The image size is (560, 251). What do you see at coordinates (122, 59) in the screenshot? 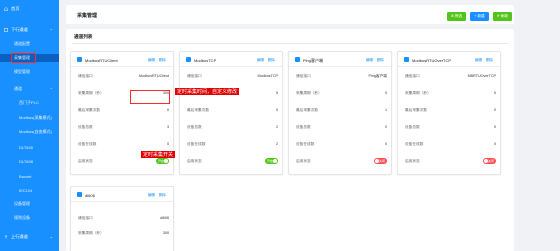
I see `card-header: ModbusRTUClient 编辑 删除` at bounding box center [122, 59].